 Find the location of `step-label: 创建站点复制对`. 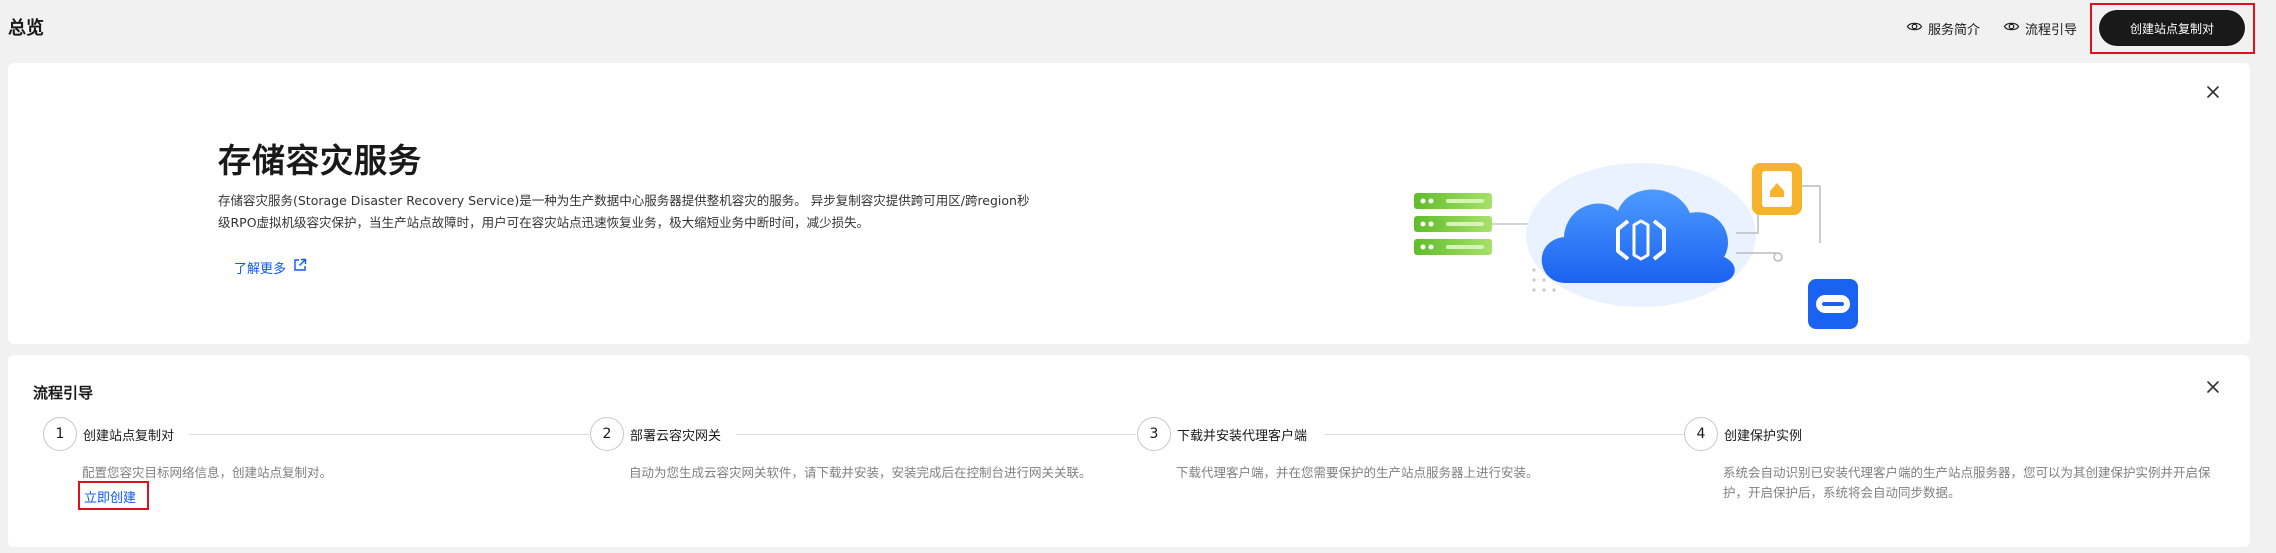

step-label: 创建站点复制对 is located at coordinates (129, 436).